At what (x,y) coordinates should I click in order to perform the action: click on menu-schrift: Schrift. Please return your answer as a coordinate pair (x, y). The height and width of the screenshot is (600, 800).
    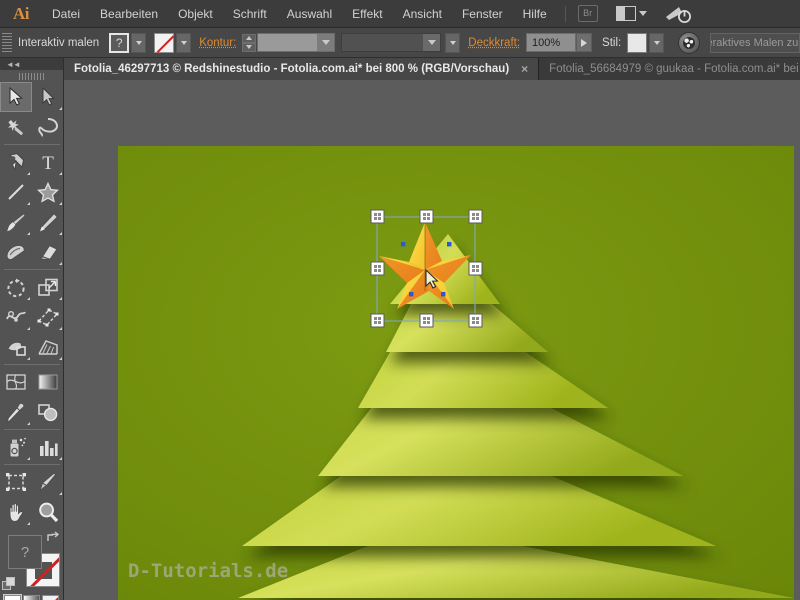
    Looking at the image, I should click on (250, 14).